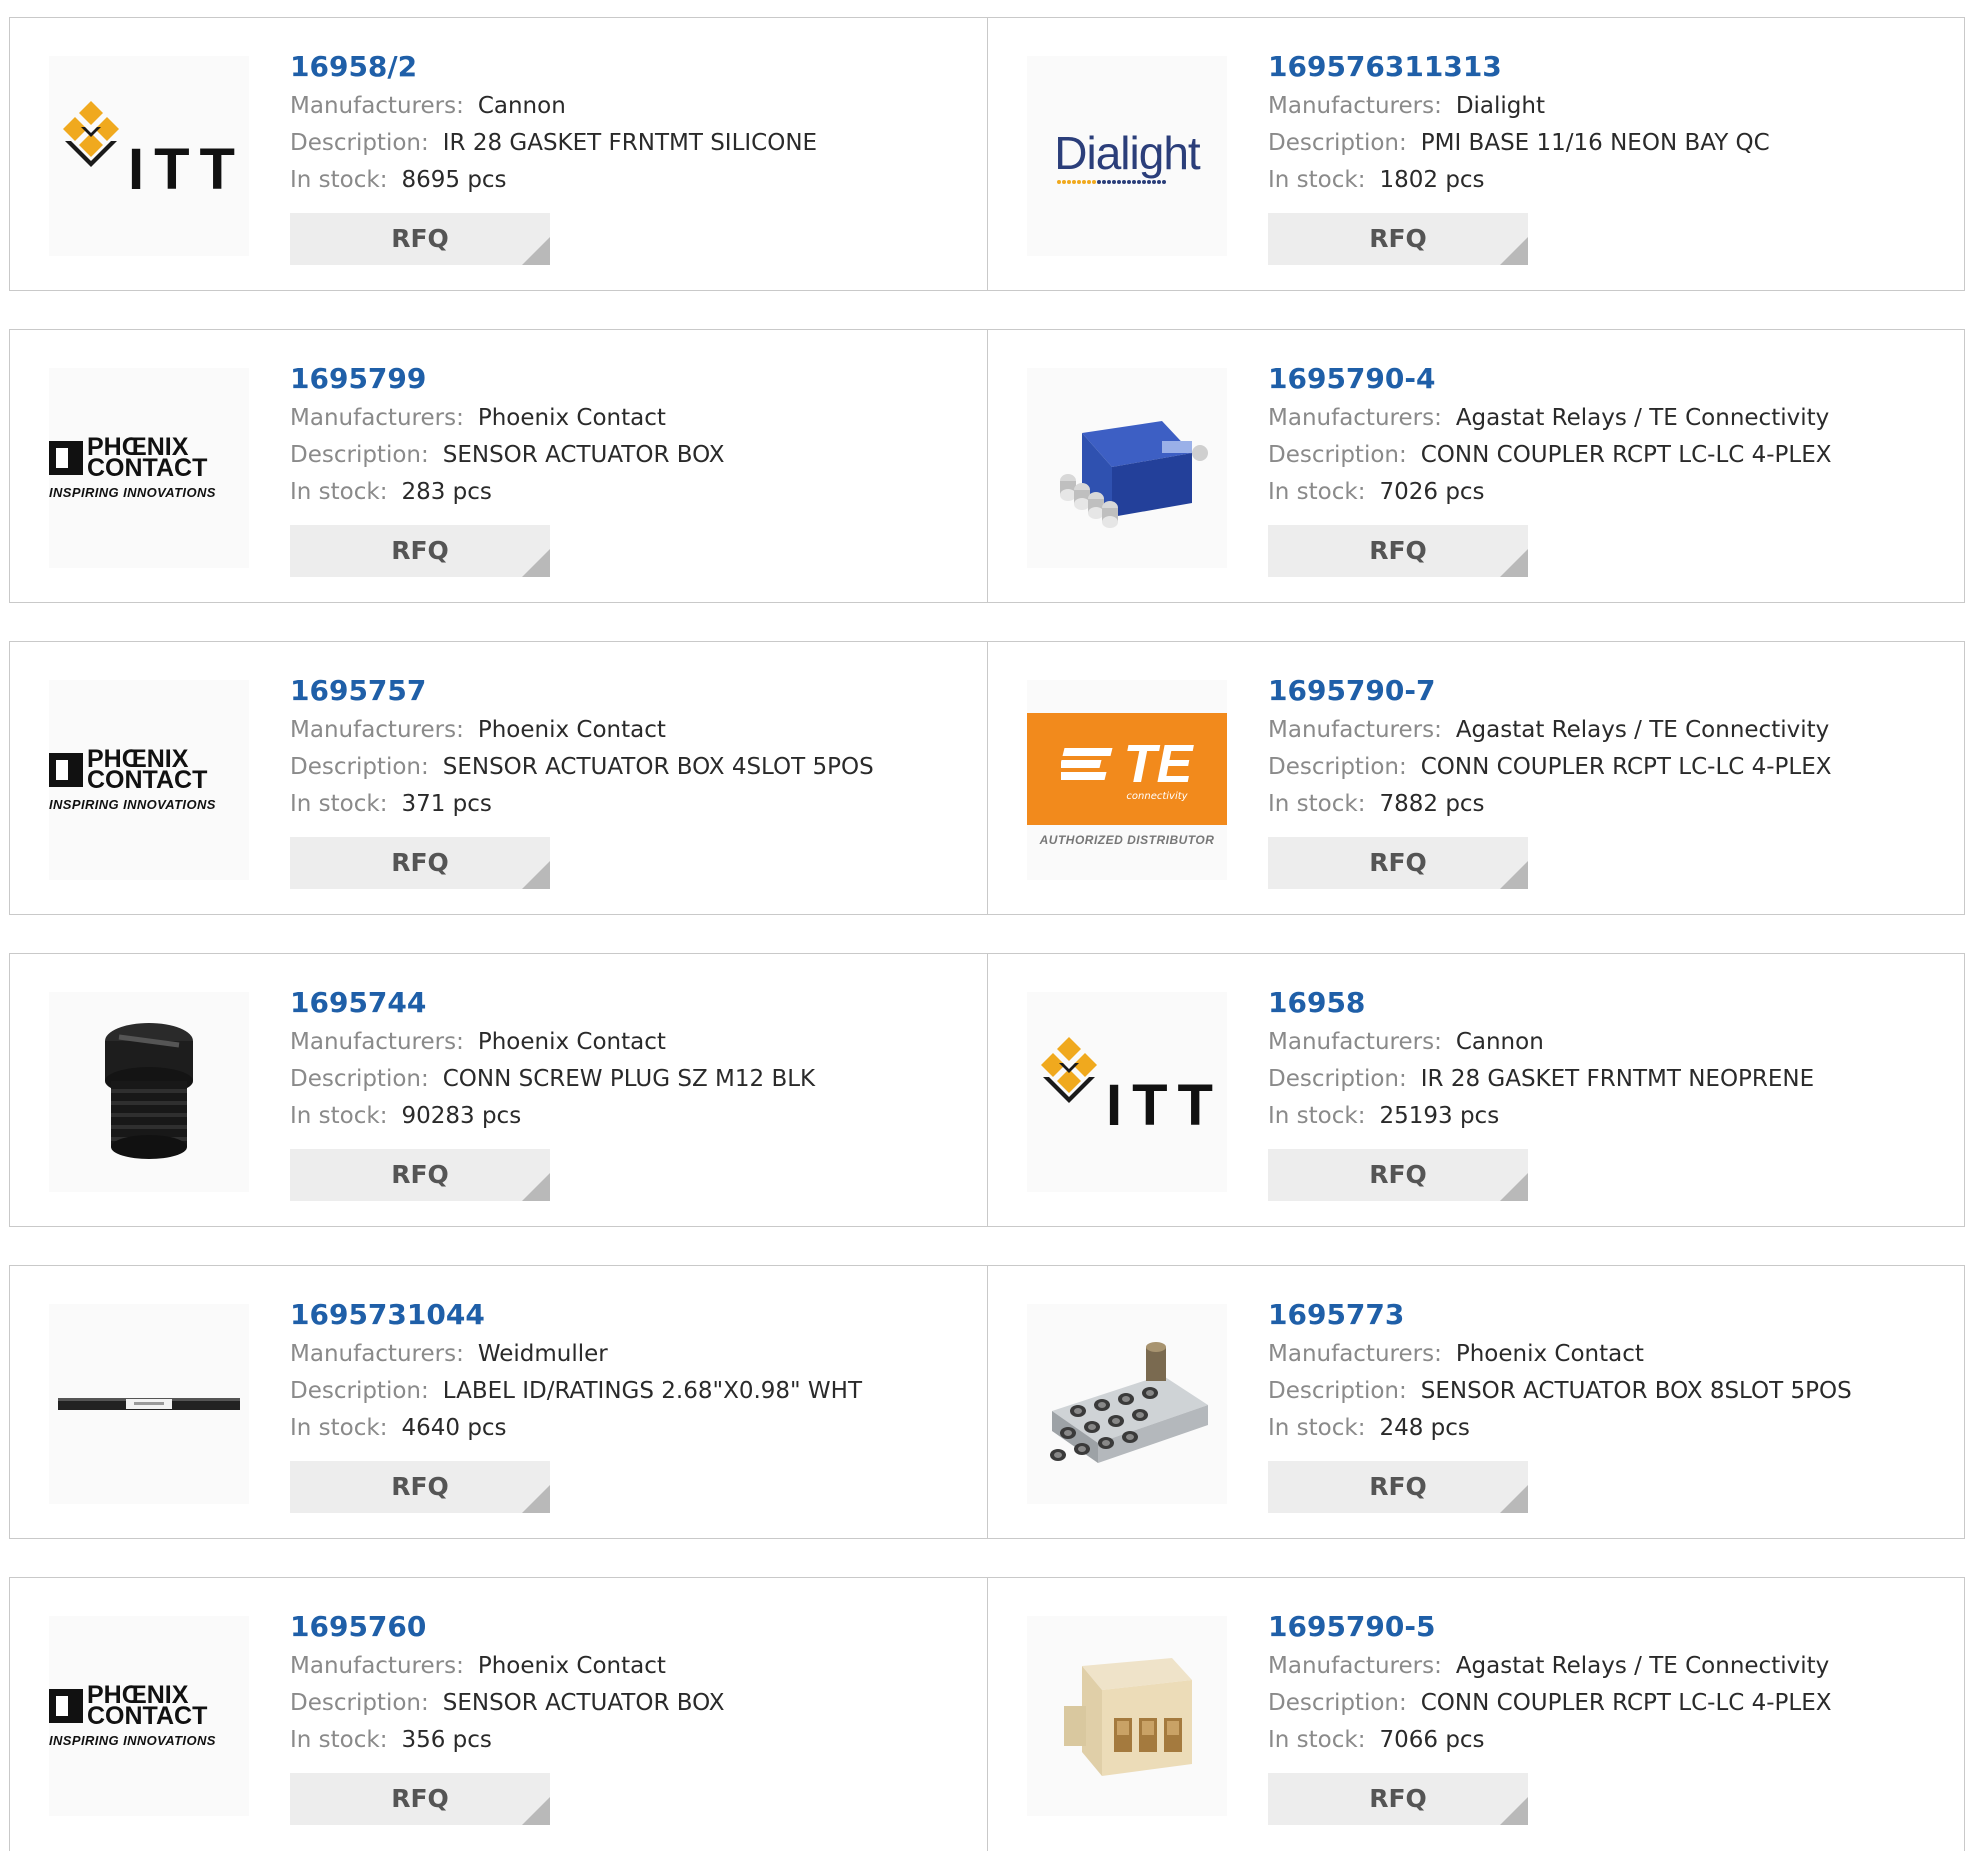  I want to click on stock-value: 371 pcs, so click(446, 804).